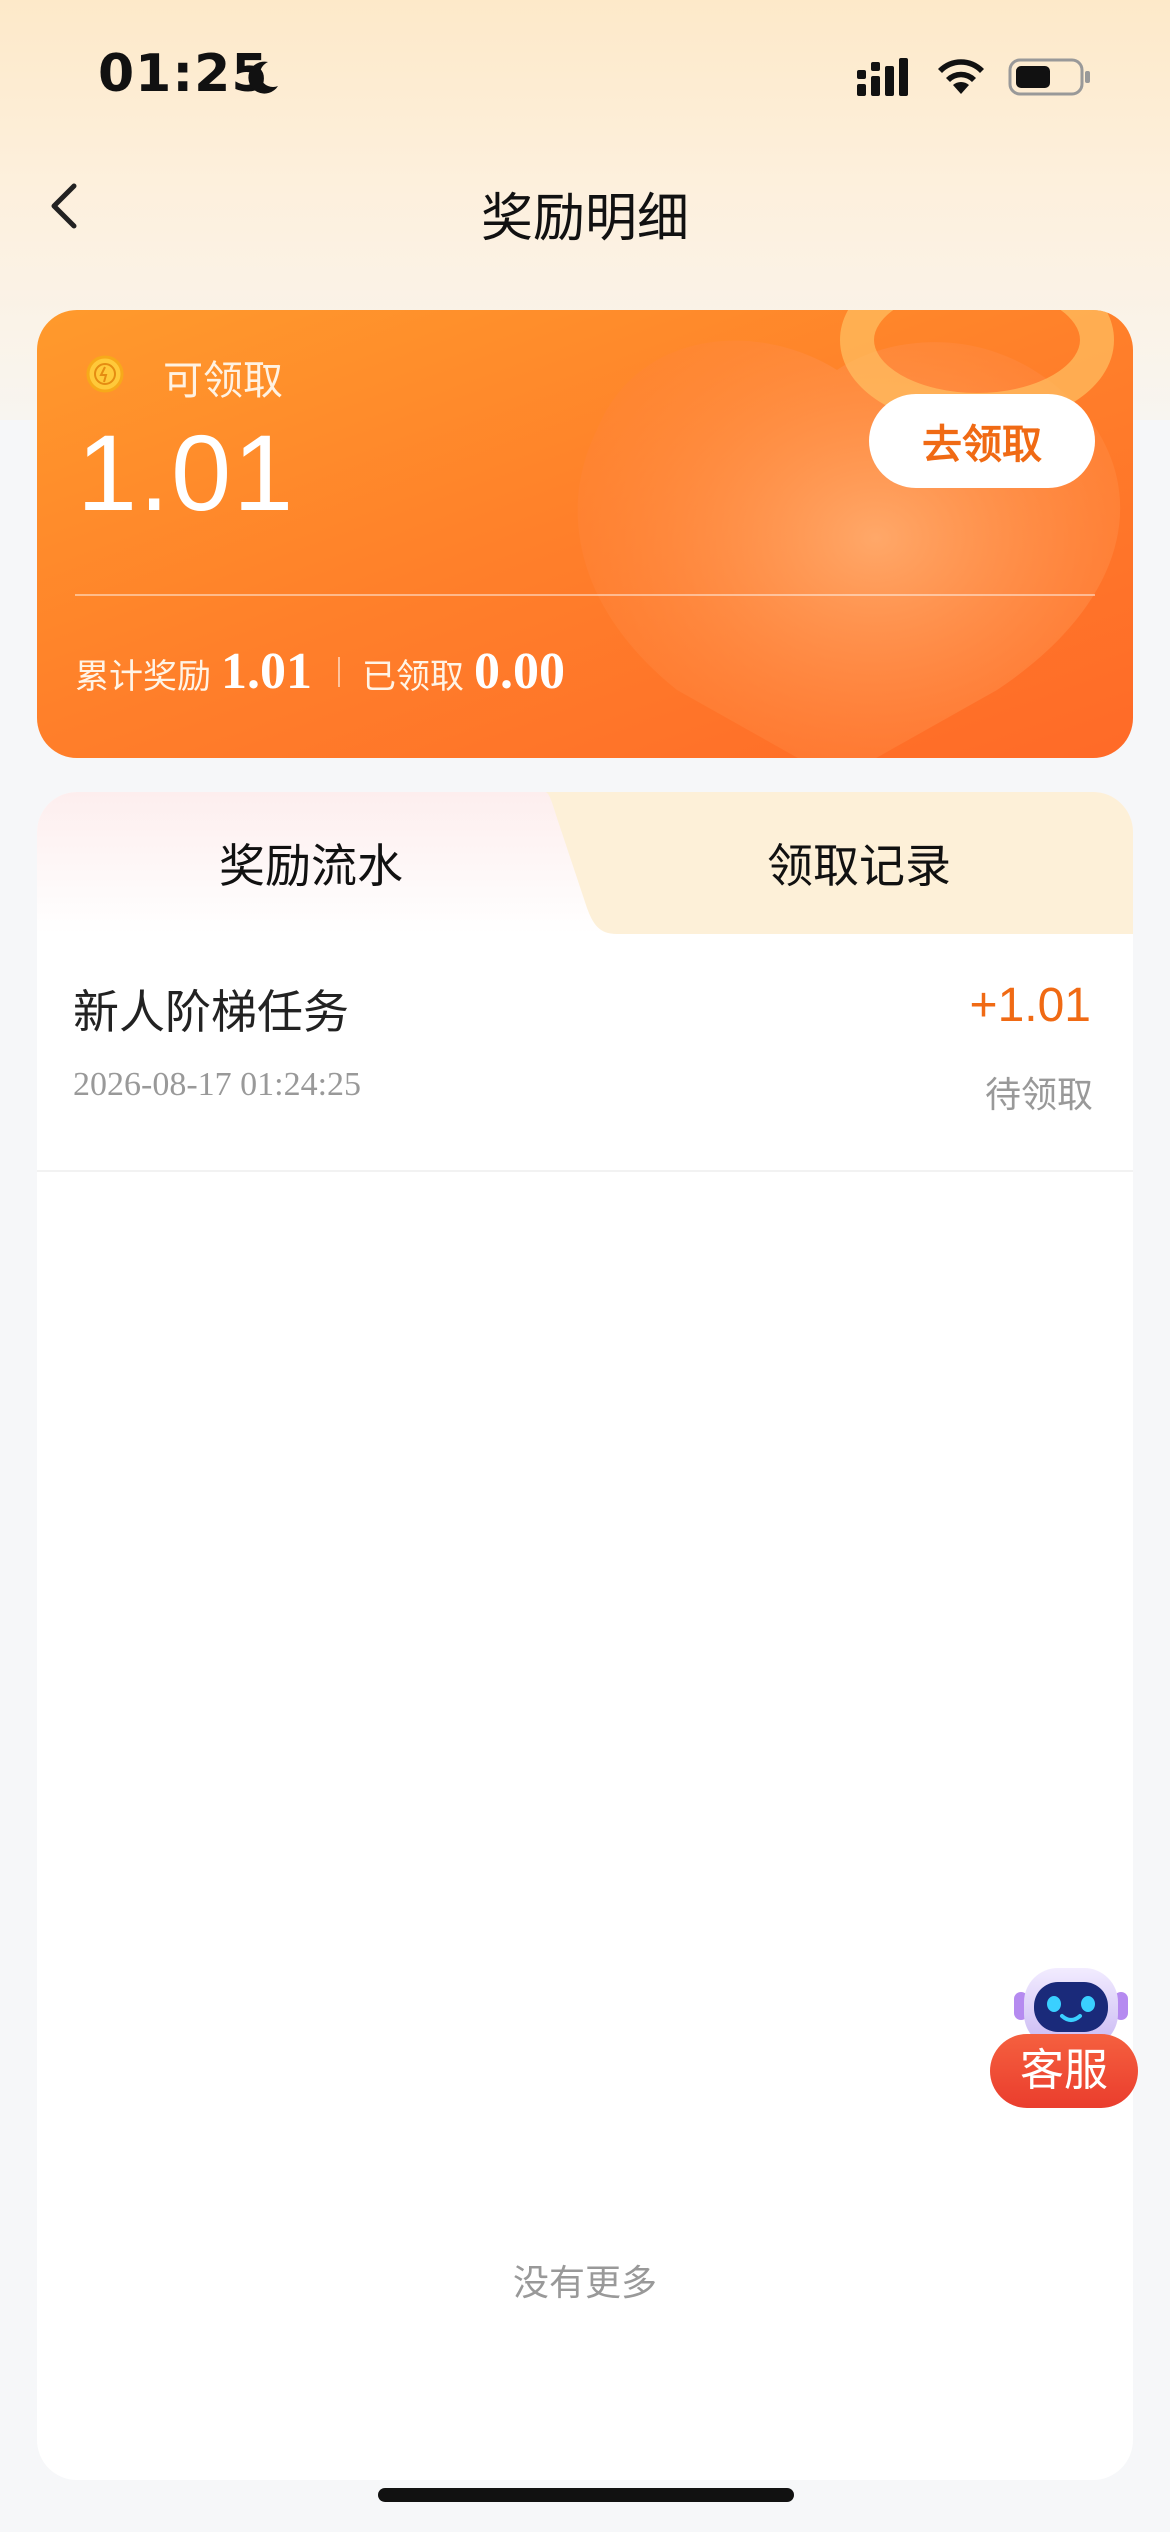  I want to click on claimed-value: 0.00, so click(519, 671).